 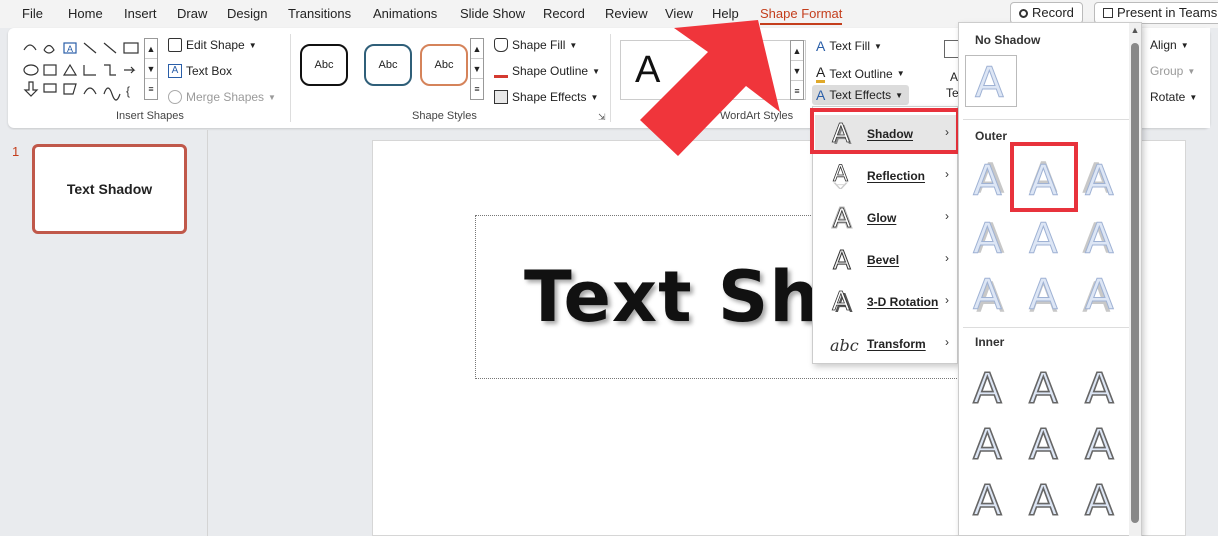 I want to click on menu-item-bevel: A Bevel ›, so click(x=886, y=260).